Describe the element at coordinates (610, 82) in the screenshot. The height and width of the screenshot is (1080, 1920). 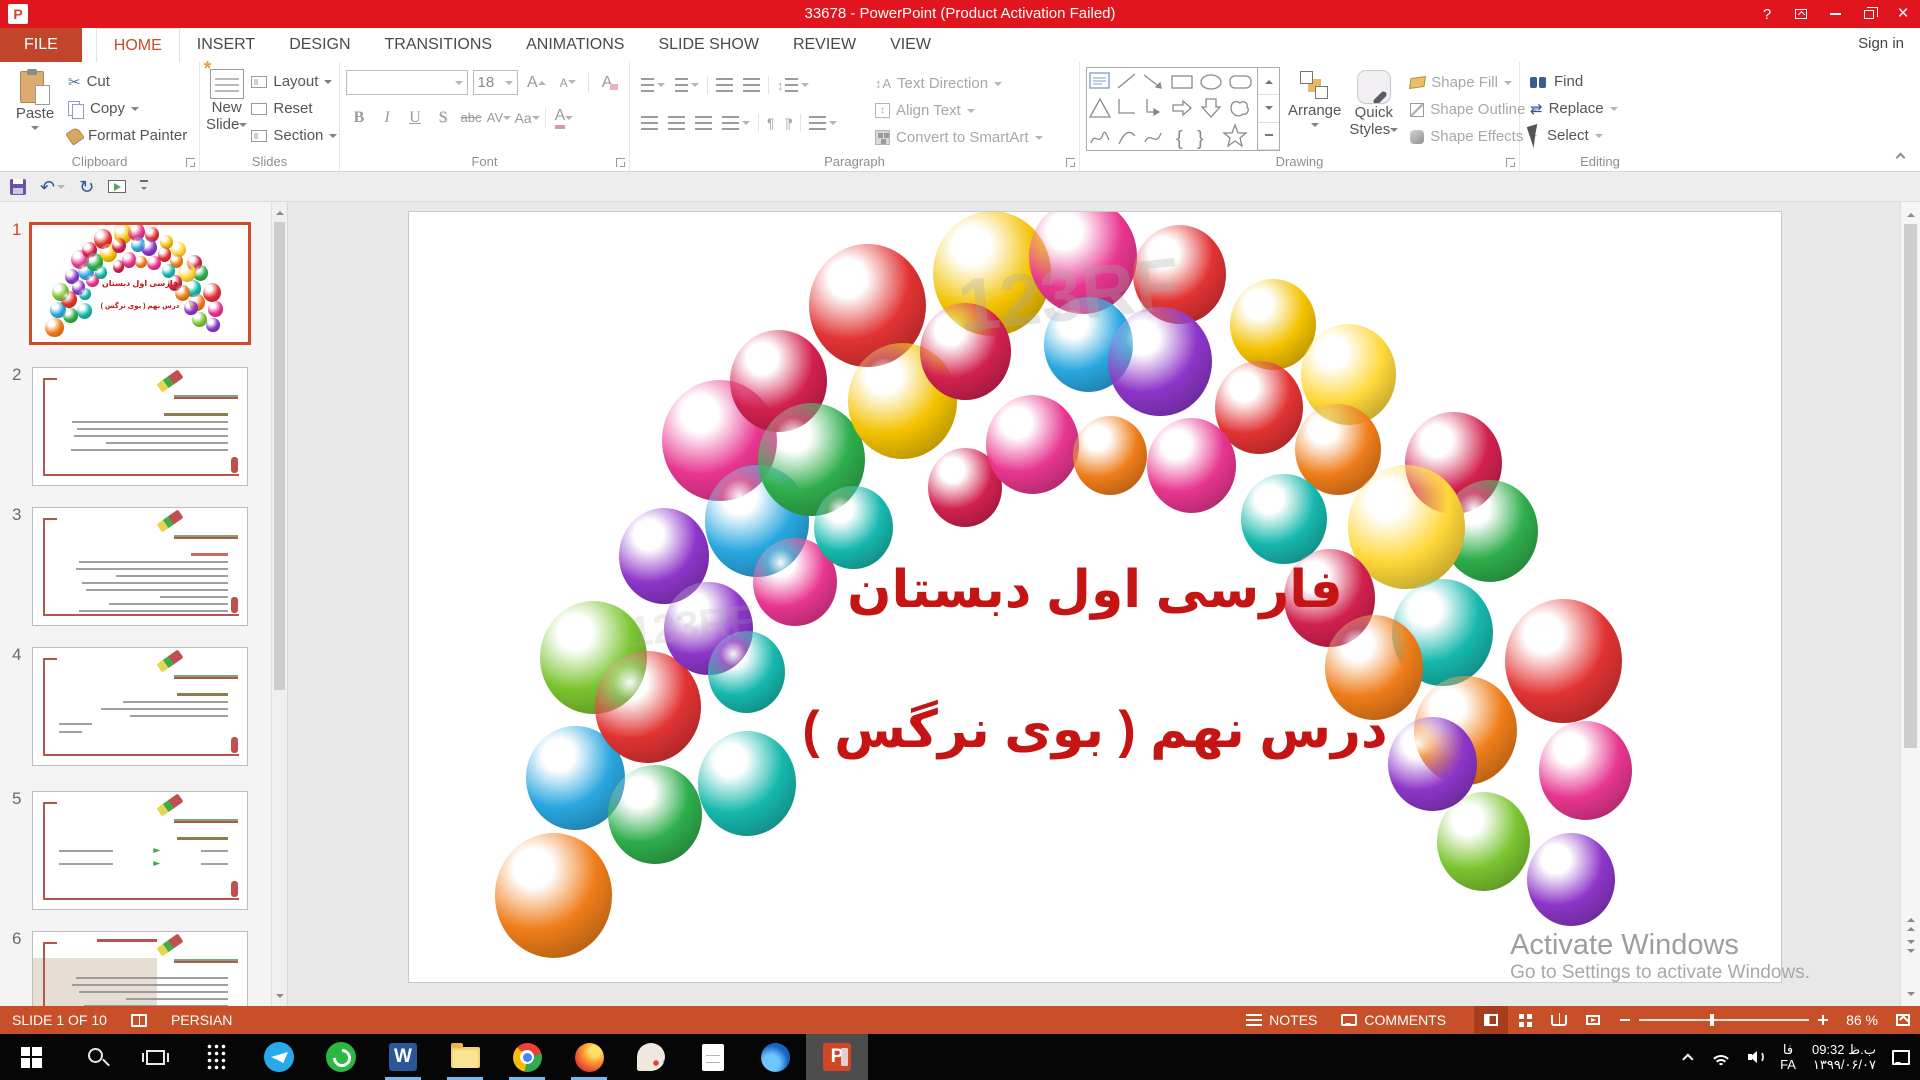
I see `clear-formatting-button: A` at that location.